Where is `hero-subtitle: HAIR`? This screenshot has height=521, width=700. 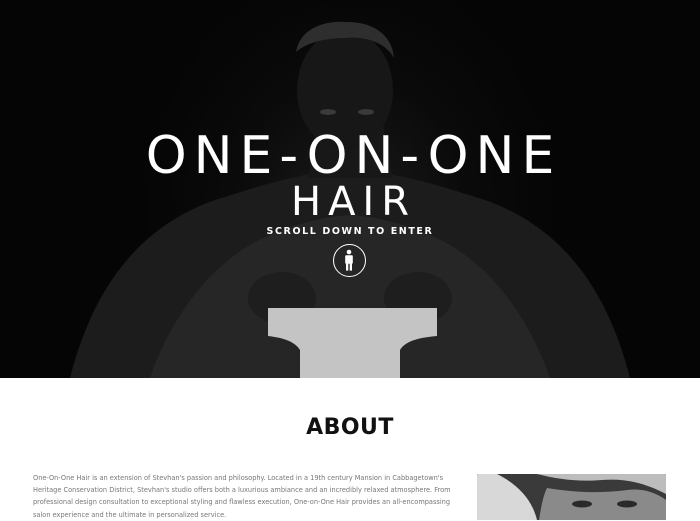 hero-subtitle: HAIR is located at coordinates (353, 202).